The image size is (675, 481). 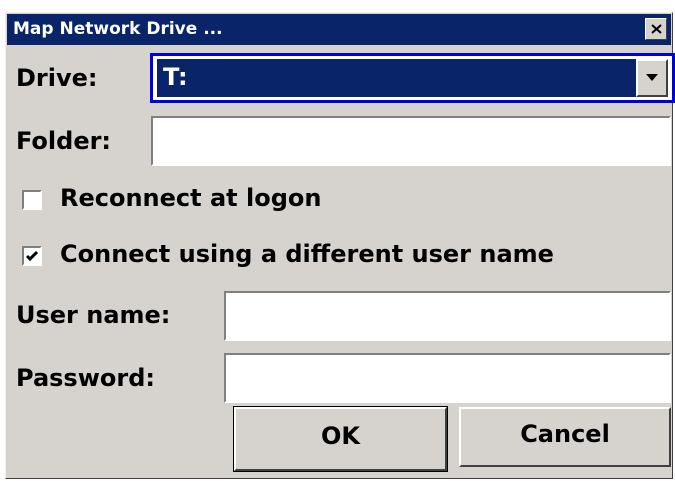 What do you see at coordinates (447, 378) in the screenshot?
I see `password-input` at bounding box center [447, 378].